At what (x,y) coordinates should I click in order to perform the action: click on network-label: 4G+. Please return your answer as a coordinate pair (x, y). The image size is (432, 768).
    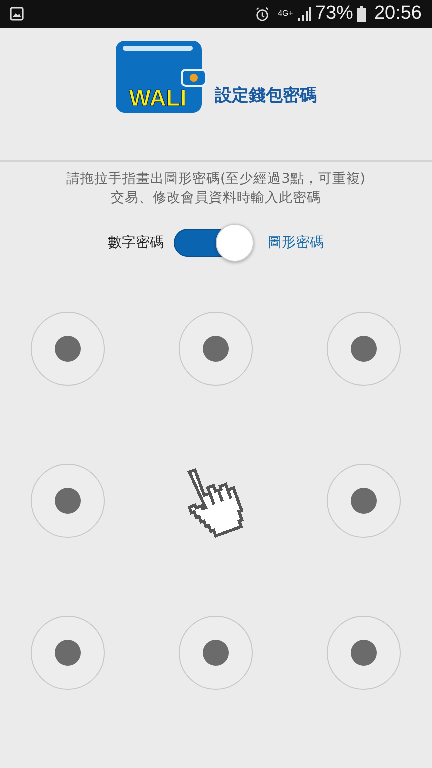
    Looking at the image, I should click on (286, 14).